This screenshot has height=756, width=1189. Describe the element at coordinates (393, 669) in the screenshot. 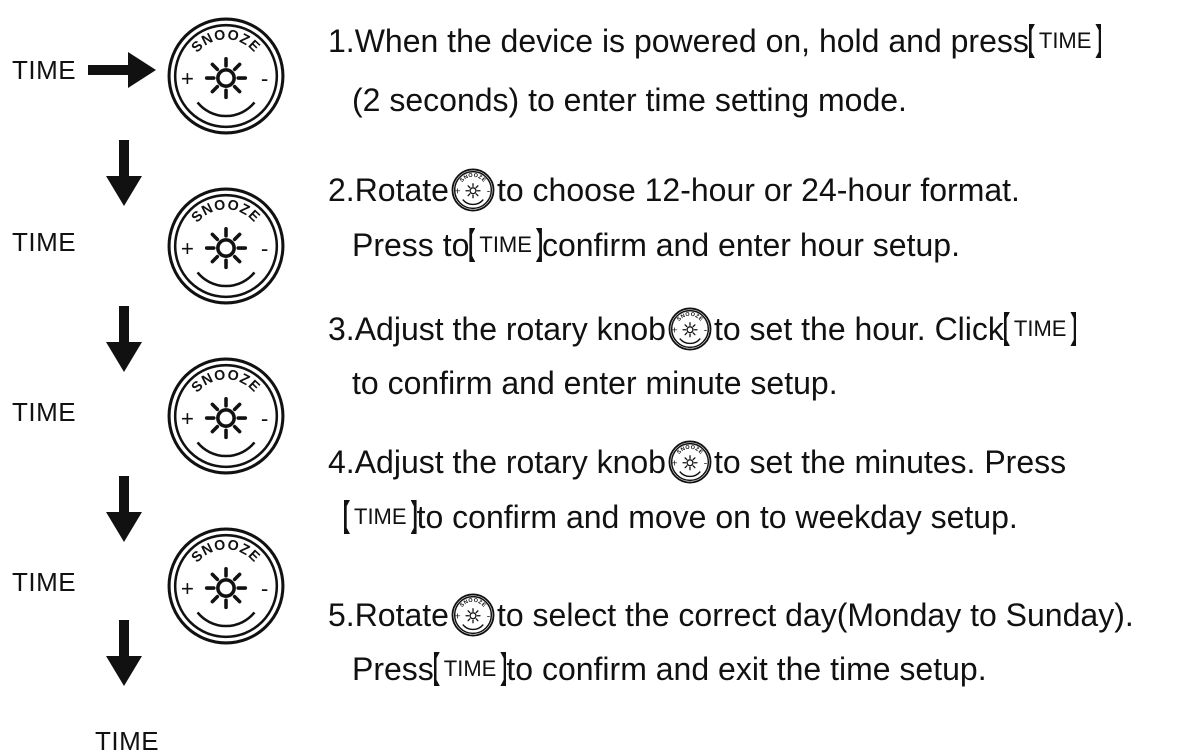

I see `step-5-text-cont: Press` at that location.